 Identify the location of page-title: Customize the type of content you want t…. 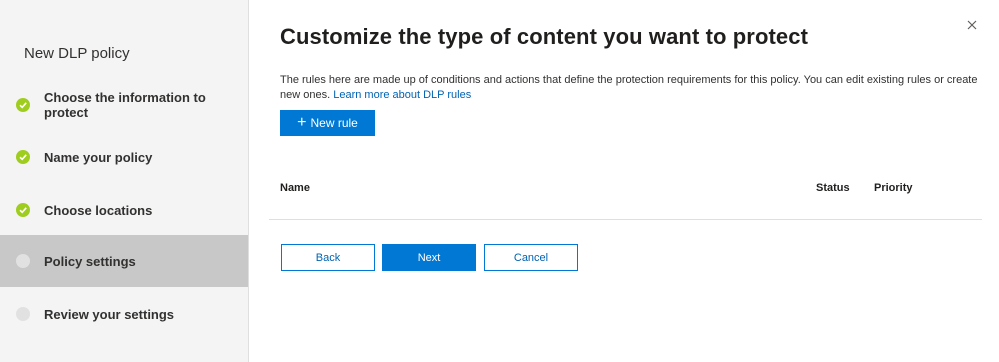
(544, 36).